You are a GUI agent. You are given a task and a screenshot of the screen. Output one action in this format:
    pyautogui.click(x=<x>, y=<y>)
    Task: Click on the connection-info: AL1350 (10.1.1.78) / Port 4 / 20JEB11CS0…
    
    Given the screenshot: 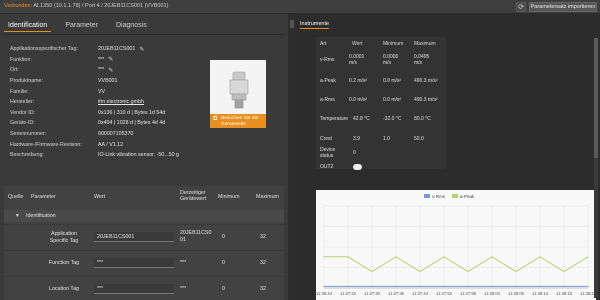 What is the action you would take?
    pyautogui.click(x=101, y=6)
    